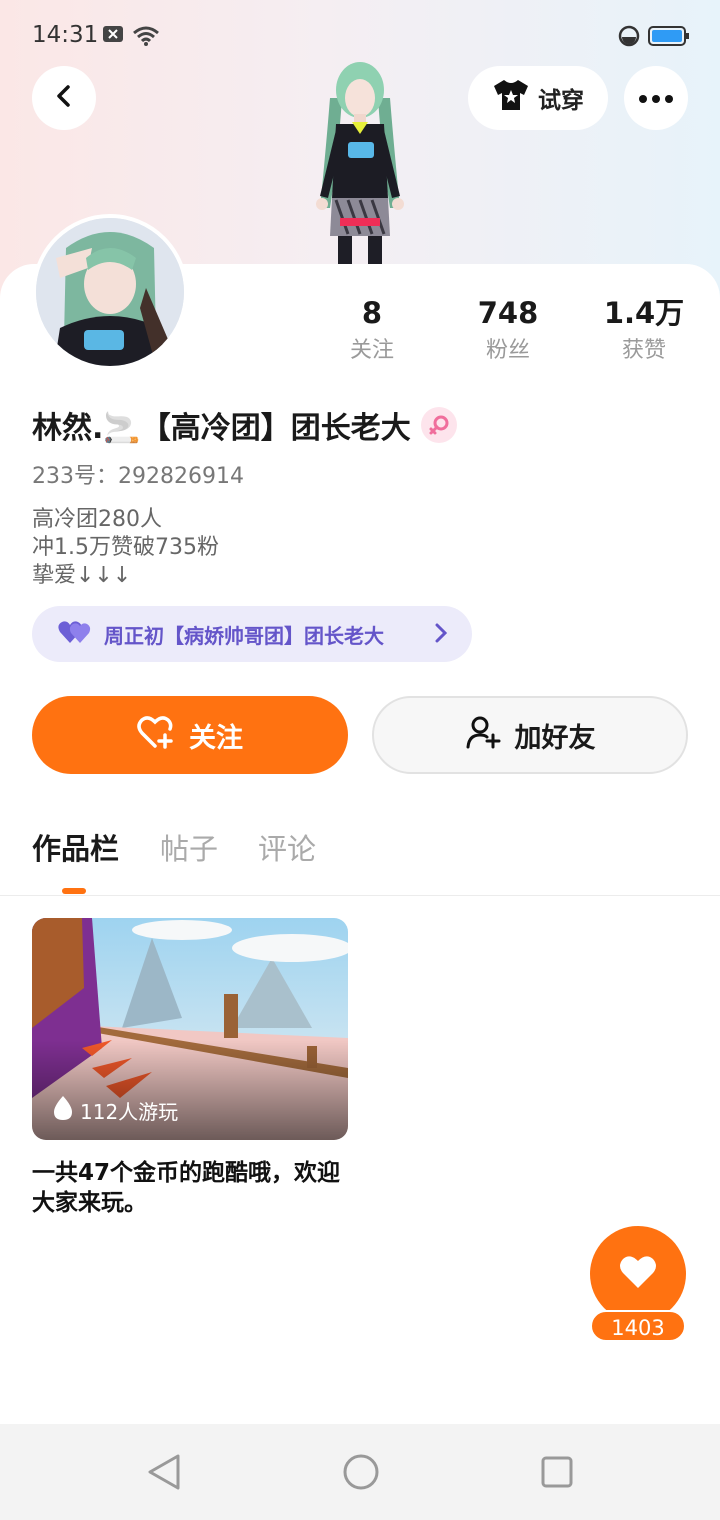 The width and height of the screenshot is (720, 1520). I want to click on like-count: 1403, so click(638, 1326).